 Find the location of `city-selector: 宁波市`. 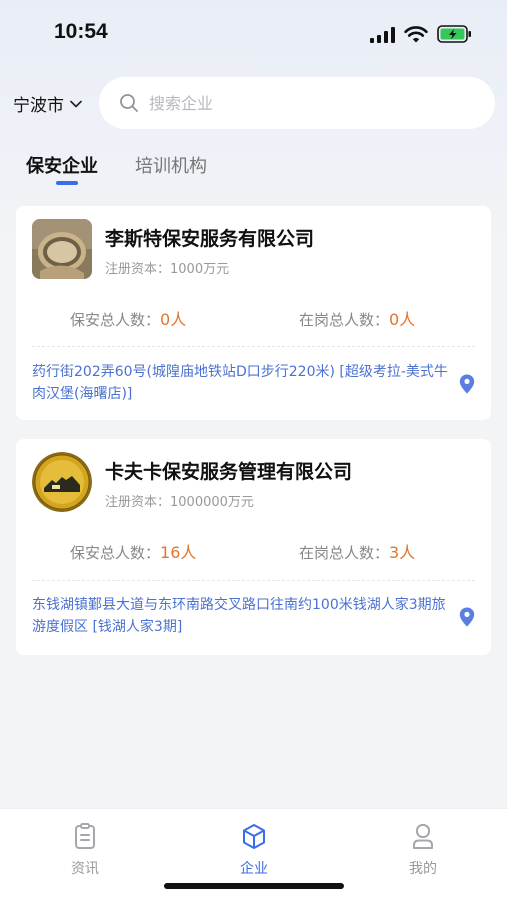

city-selector: 宁波市 is located at coordinates (47, 103).